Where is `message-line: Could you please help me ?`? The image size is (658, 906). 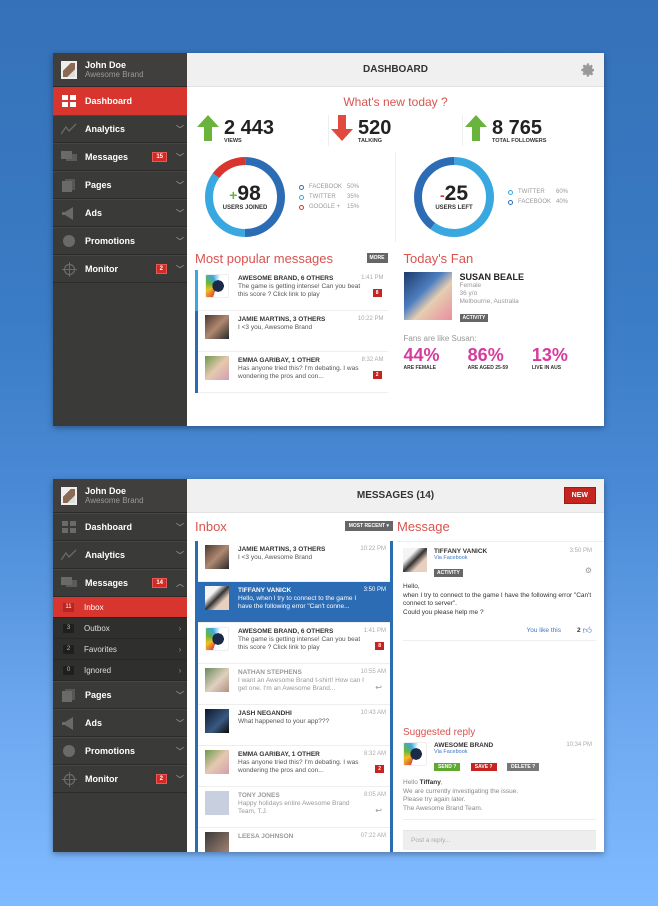
message-line: Could you please help me ? is located at coordinates (443, 612).